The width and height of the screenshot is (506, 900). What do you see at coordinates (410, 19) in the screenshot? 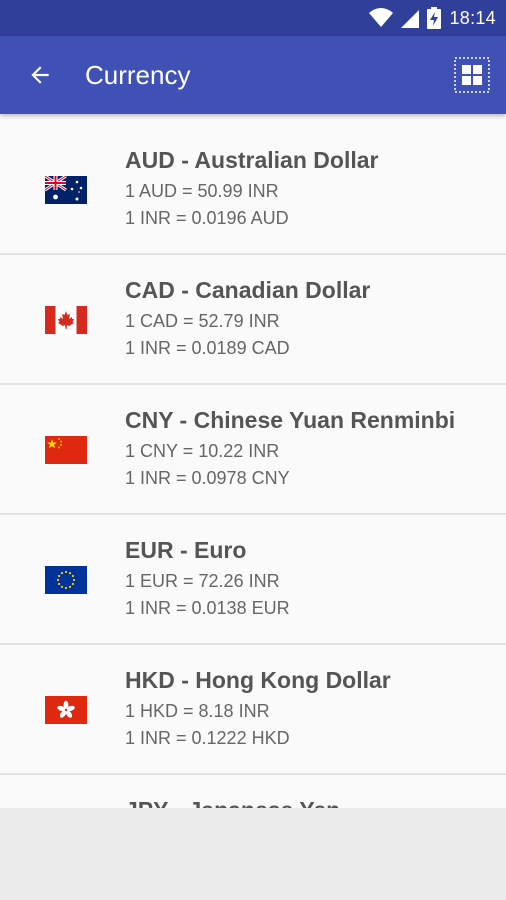
I see `cell-signal-icon` at bounding box center [410, 19].